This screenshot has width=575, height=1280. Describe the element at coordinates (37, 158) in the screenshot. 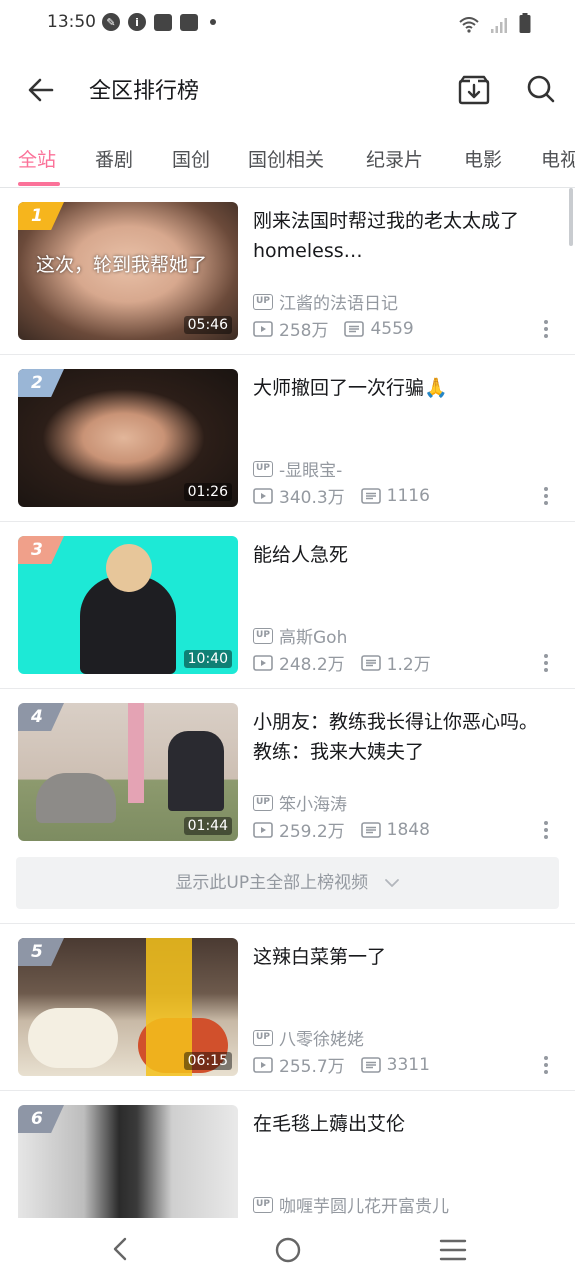

I see `tab-all-site: 全站` at that location.